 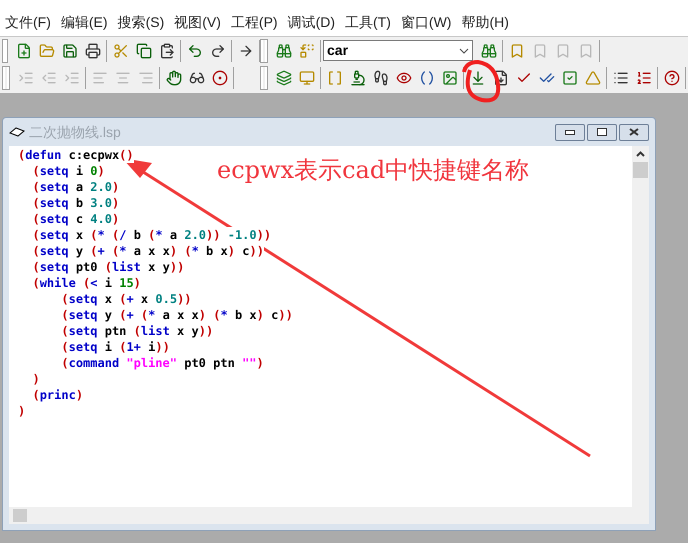 I want to click on maximize-button, so click(x=602, y=132).